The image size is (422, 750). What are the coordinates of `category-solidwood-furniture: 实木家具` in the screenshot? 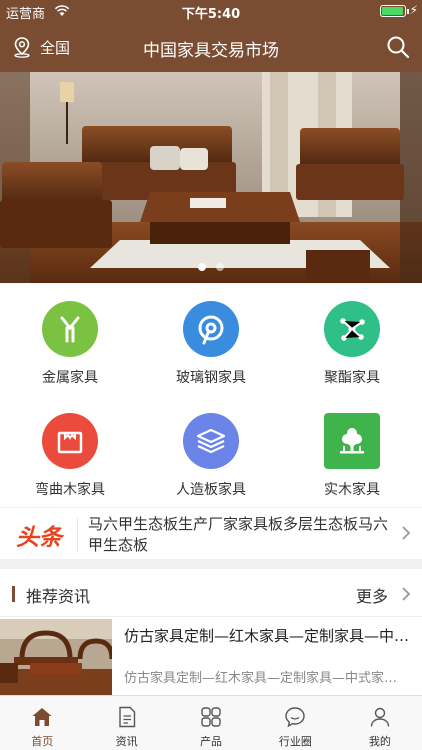 It's located at (352, 456).